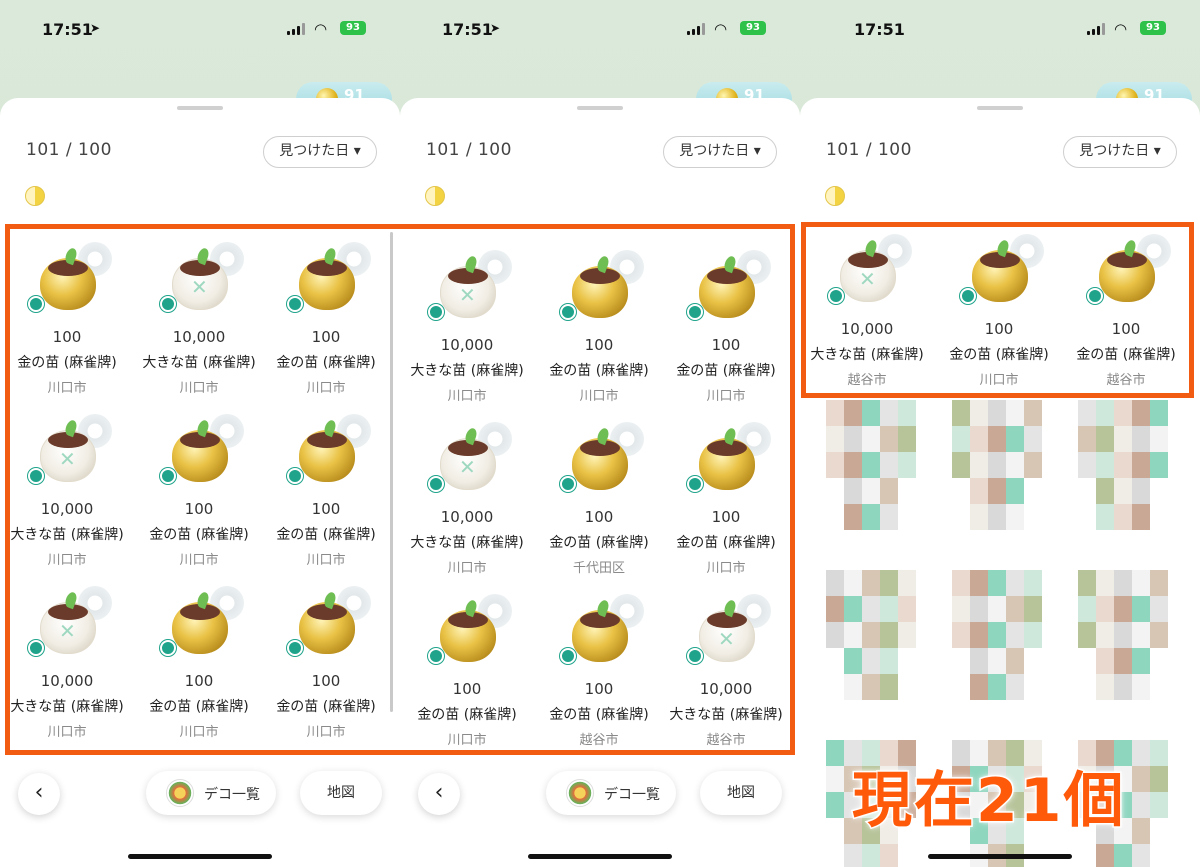  What do you see at coordinates (391, 472) in the screenshot?
I see `scrollbar` at bounding box center [391, 472].